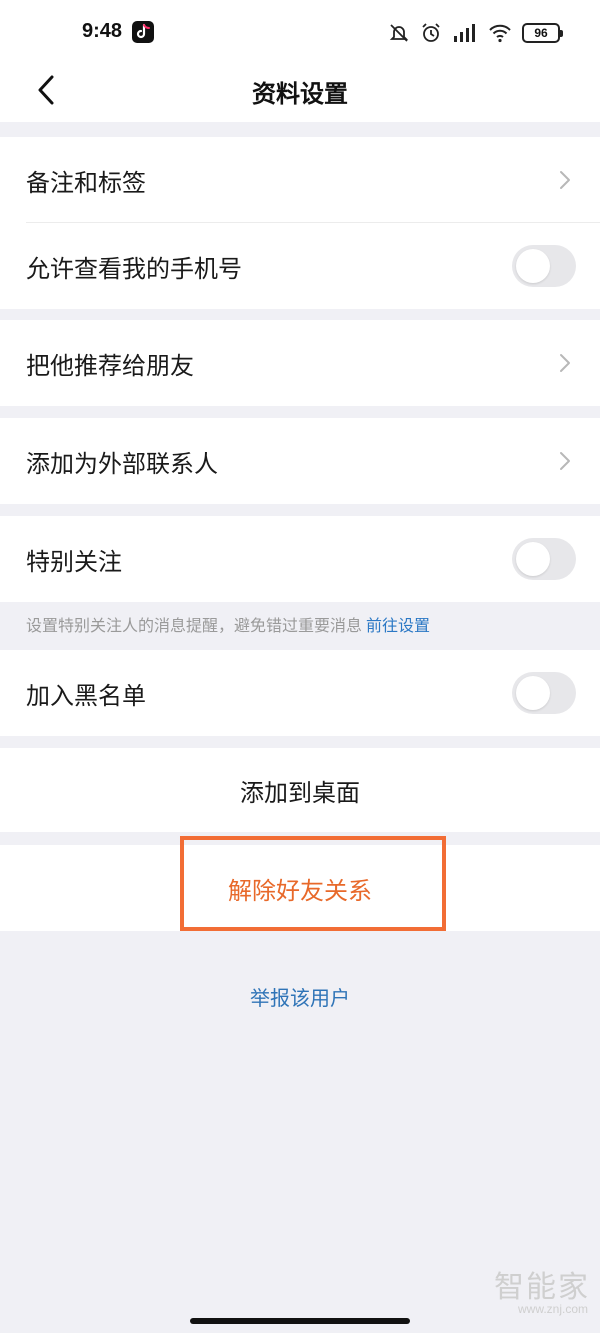 Image resolution: width=600 pixels, height=1333 pixels. Describe the element at coordinates (398, 625) in the screenshot. I see `go-settings-link: 前往设置` at that location.